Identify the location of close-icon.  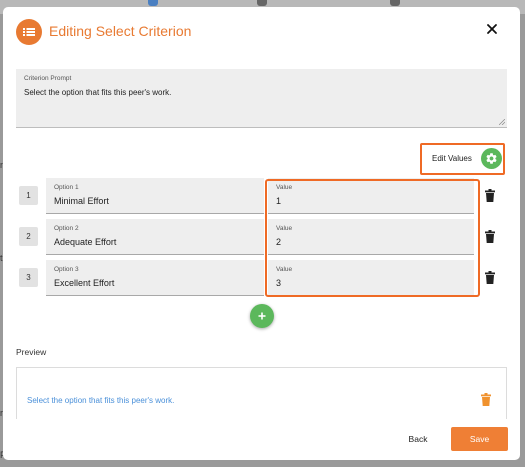
(492, 29).